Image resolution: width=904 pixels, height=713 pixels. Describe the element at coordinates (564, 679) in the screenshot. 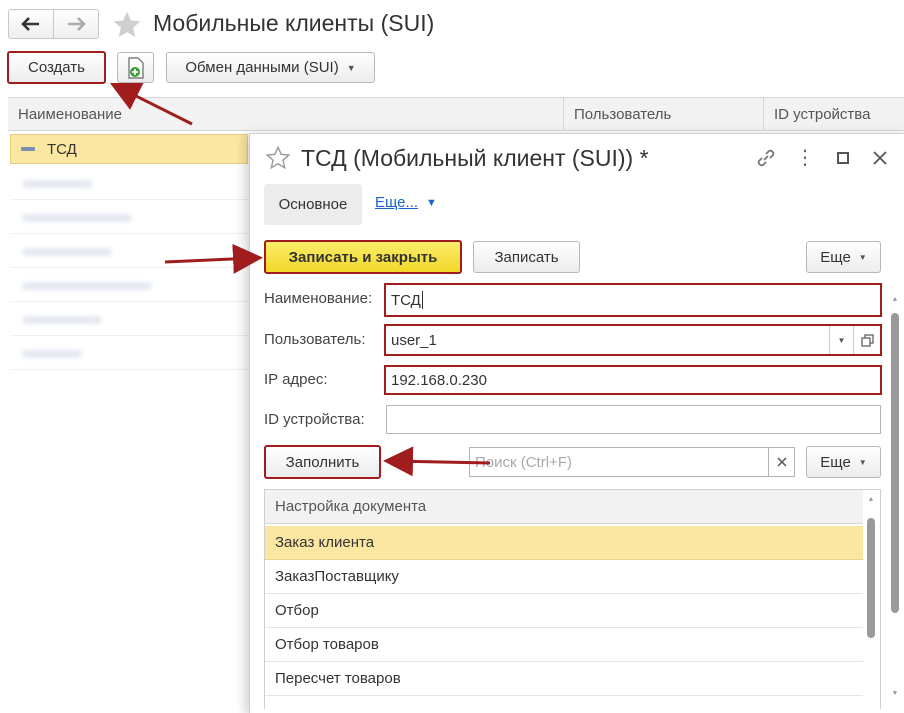

I see `table-row: Пересчет товаров` at that location.